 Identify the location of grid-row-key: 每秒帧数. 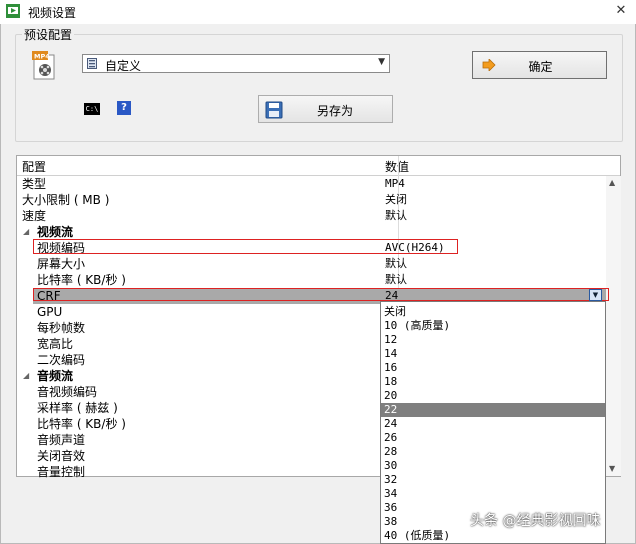
(61, 328).